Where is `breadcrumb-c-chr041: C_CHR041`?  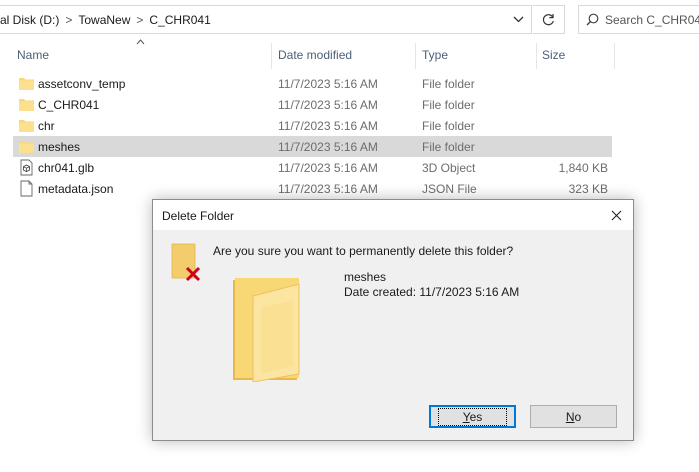 breadcrumb-c-chr041: C_CHR041 is located at coordinates (179, 20).